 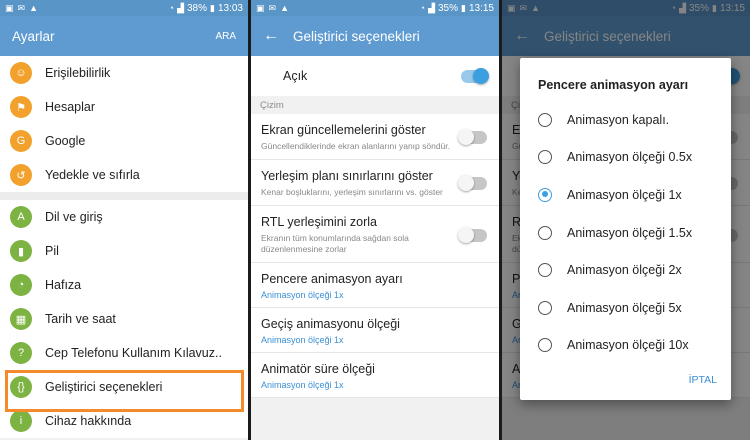 What do you see at coordinates (21, 141) in the screenshot?
I see `google-icon: G` at bounding box center [21, 141].